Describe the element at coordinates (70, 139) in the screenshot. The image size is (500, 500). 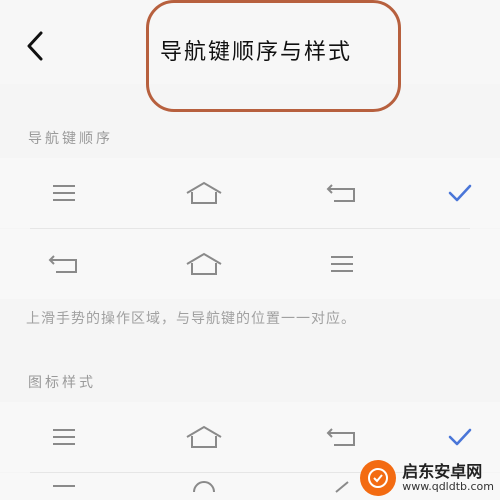
I see `nav-order-label: 导航键顺序` at that location.